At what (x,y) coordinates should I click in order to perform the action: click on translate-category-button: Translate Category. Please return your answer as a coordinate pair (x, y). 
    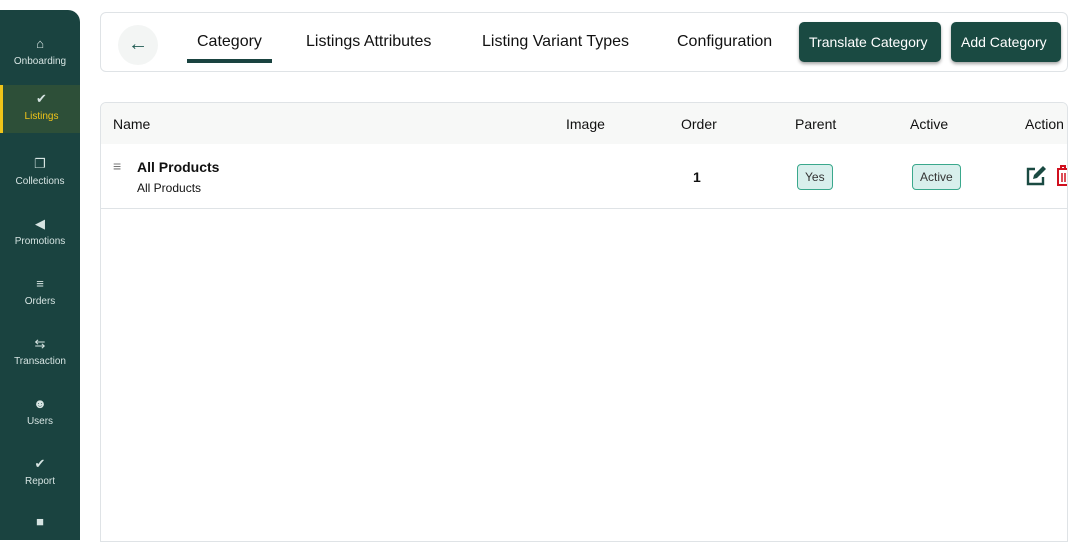
    Looking at the image, I should click on (870, 42).